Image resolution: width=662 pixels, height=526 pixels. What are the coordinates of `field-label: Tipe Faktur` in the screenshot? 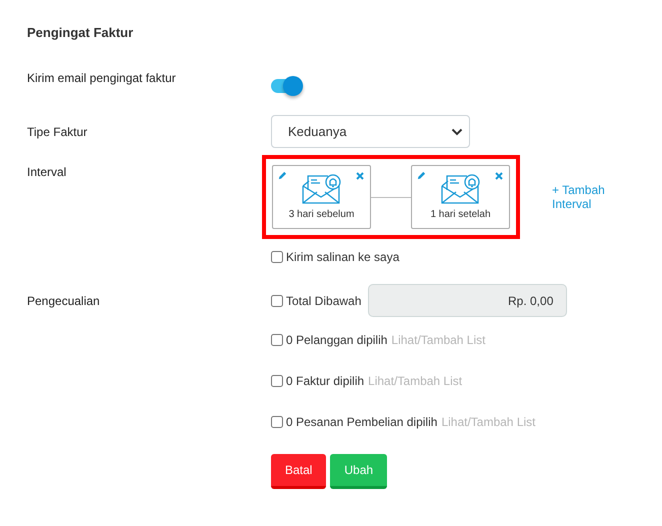 It's located at (57, 131).